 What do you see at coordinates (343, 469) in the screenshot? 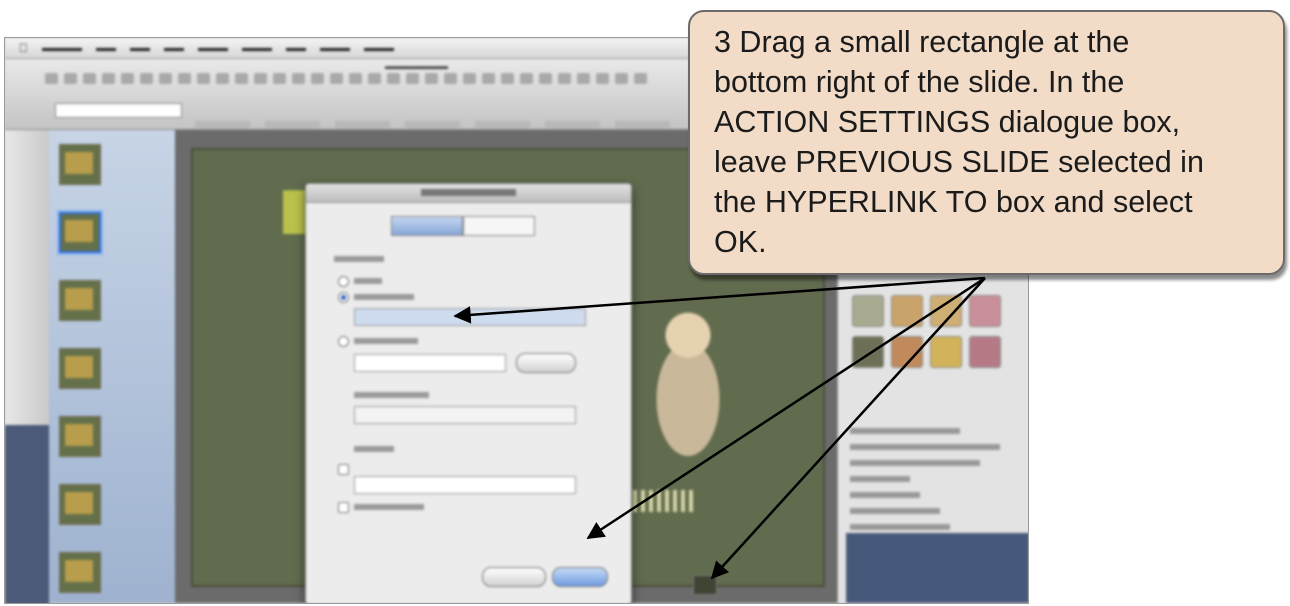
I see `sound-checkbox` at bounding box center [343, 469].